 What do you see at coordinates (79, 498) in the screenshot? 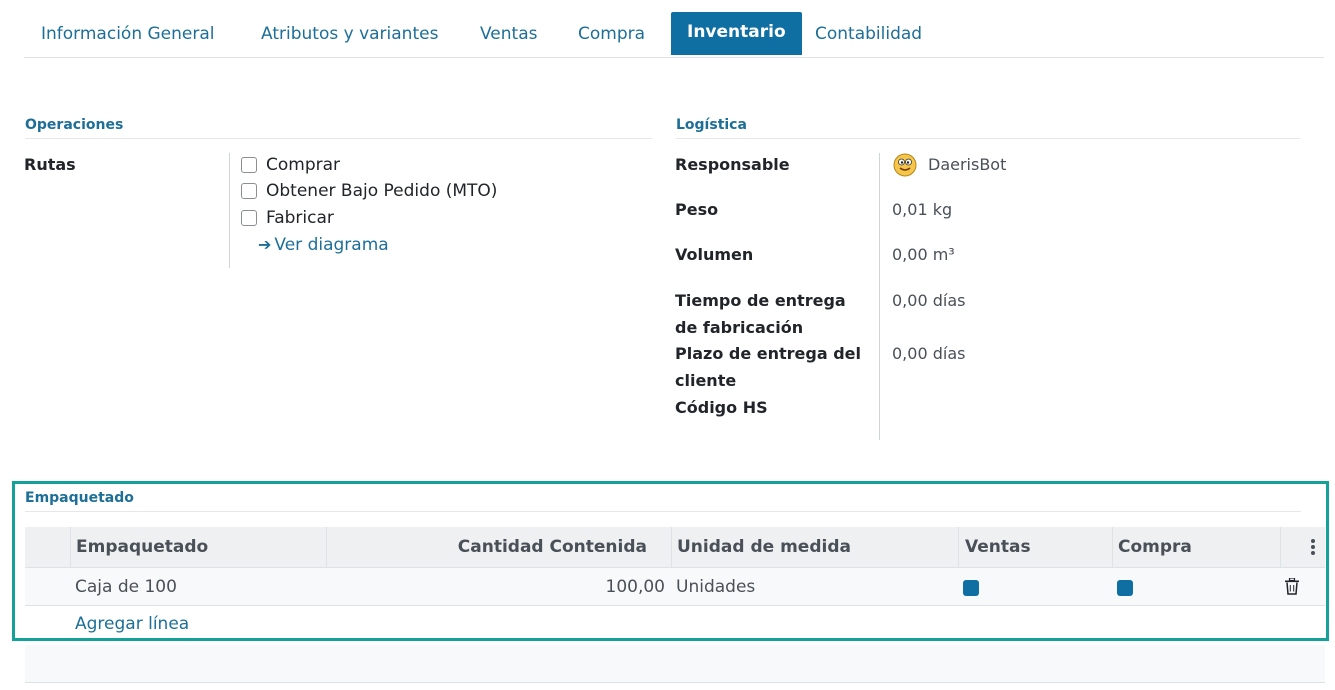
I see `packaging-title: Empaquetado` at bounding box center [79, 498].